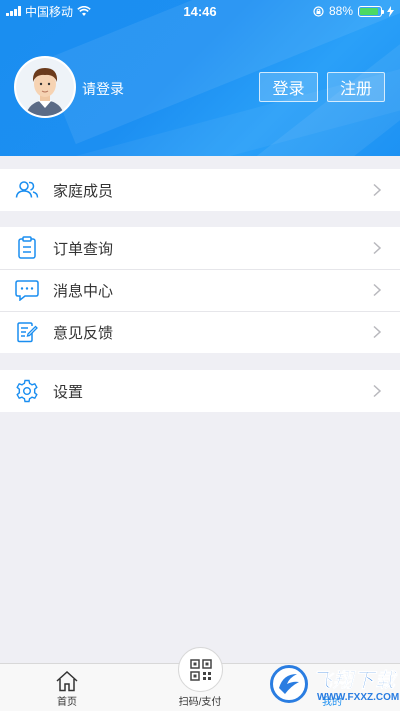  I want to click on charging-icon, so click(390, 11).